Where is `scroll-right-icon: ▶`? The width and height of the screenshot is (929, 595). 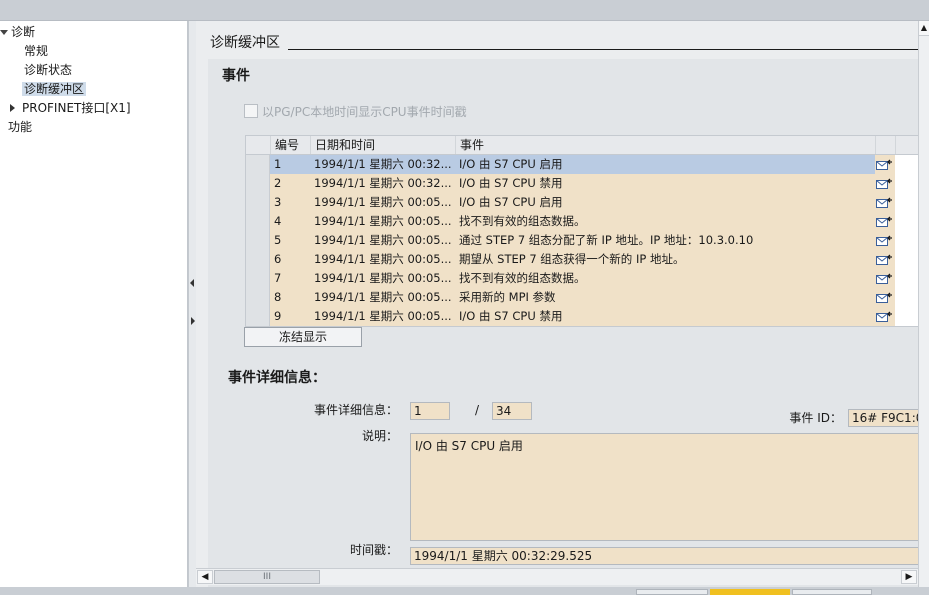 scroll-right-icon: ▶ is located at coordinates (909, 577).